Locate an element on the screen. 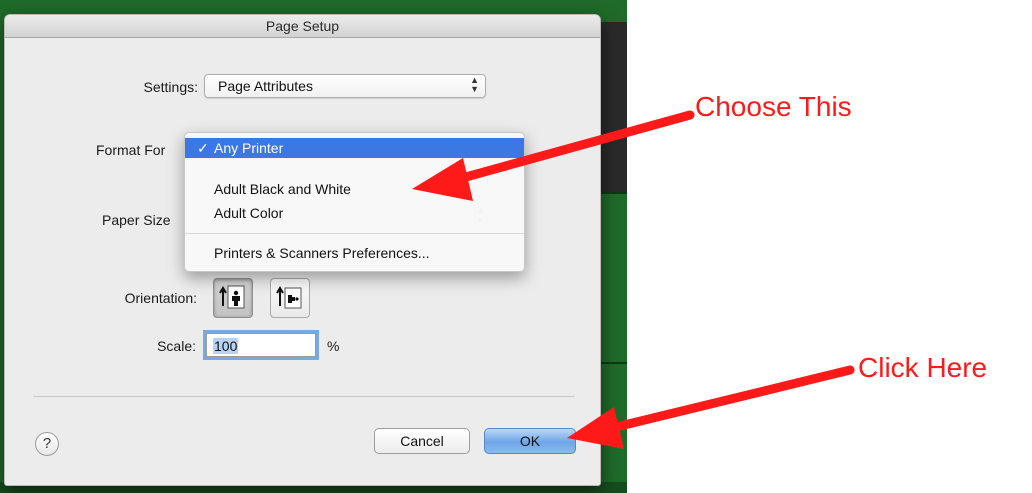 Image resolution: width=1032 pixels, height=493 pixels. click-here-annotation: Click Here is located at coordinates (923, 367).